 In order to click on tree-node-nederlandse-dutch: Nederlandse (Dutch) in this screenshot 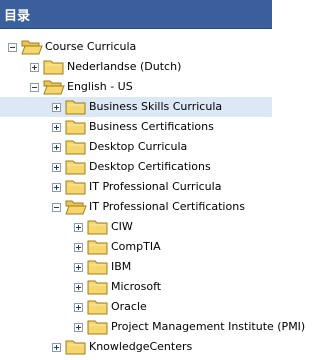, I will do `click(136, 67)`.